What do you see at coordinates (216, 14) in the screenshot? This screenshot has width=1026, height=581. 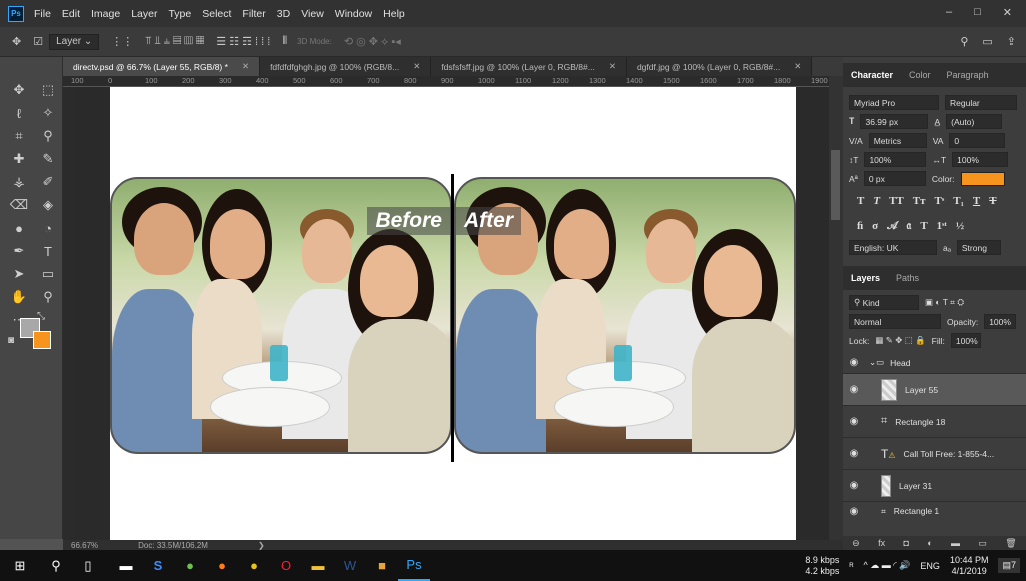 I see `menu-select: Select` at bounding box center [216, 14].